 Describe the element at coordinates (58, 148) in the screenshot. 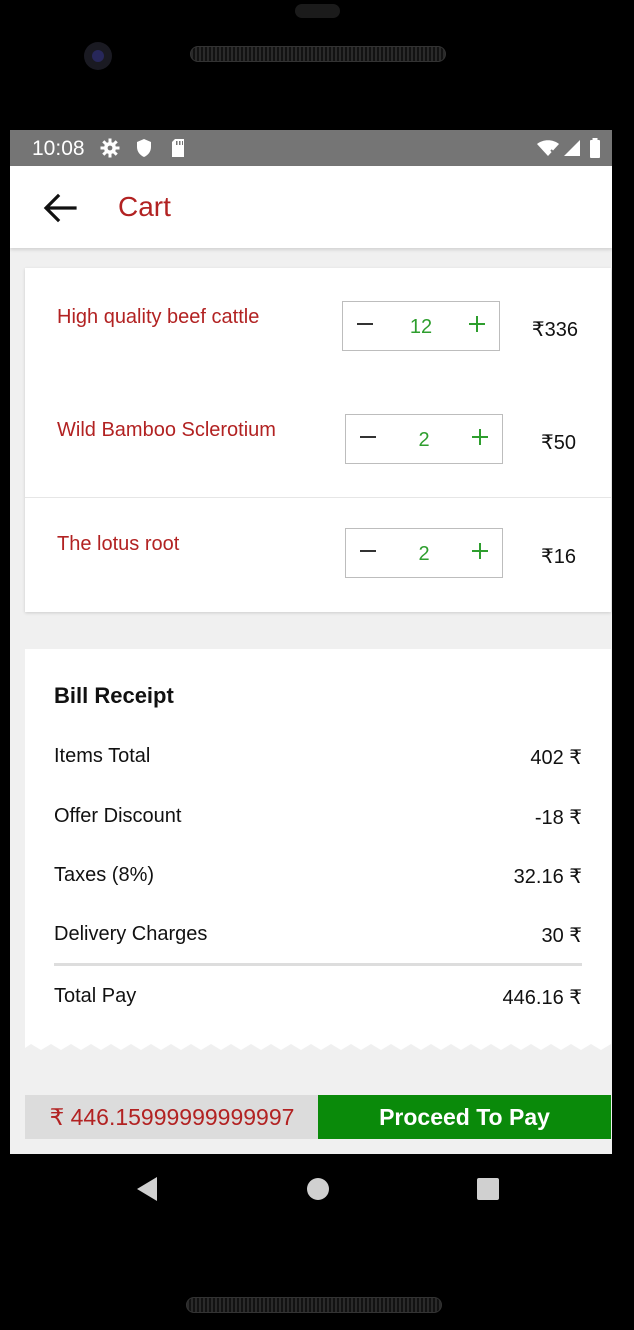

I see `status-time: 10:08` at that location.